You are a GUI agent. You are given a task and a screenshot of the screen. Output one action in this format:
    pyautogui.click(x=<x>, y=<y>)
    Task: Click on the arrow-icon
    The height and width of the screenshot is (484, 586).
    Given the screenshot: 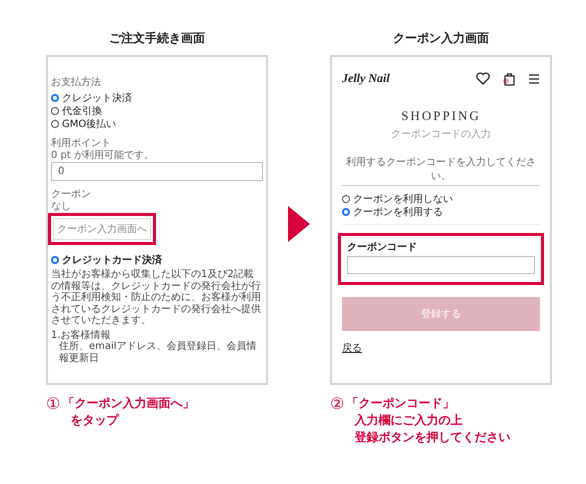 What is the action you would take?
    pyautogui.click(x=299, y=224)
    